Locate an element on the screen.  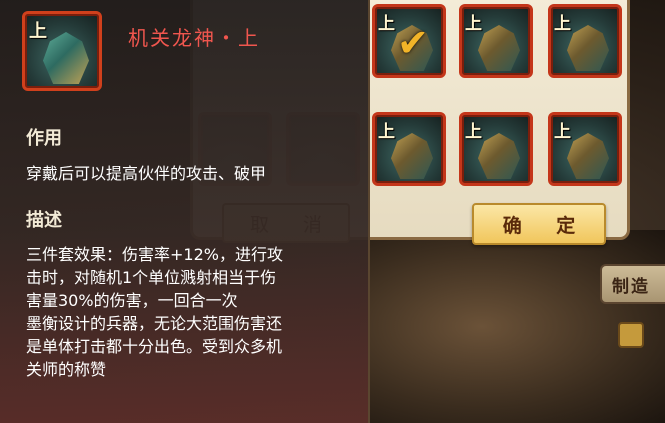
description-line: 是单体打击都十分出色。受到众多机 is located at coordinates (154, 346).